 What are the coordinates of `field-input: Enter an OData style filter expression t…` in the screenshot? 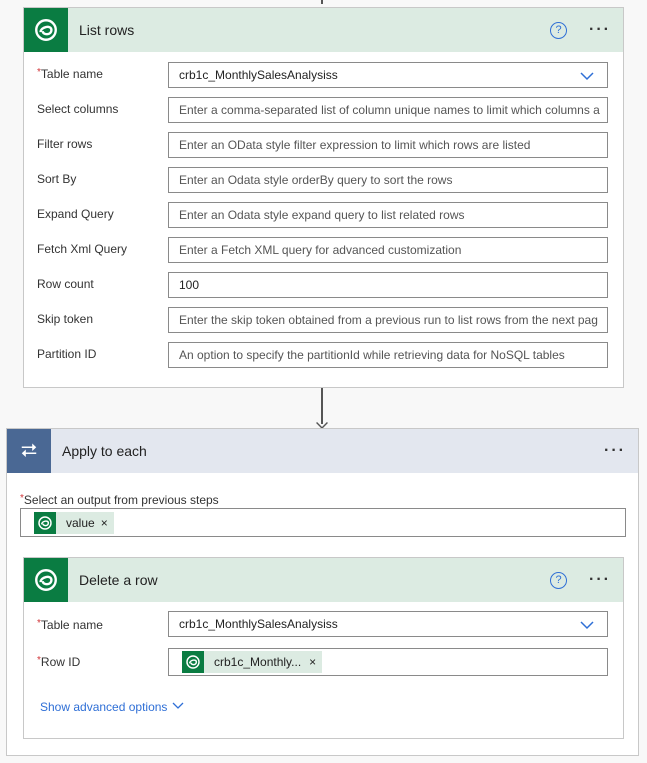 It's located at (388, 145).